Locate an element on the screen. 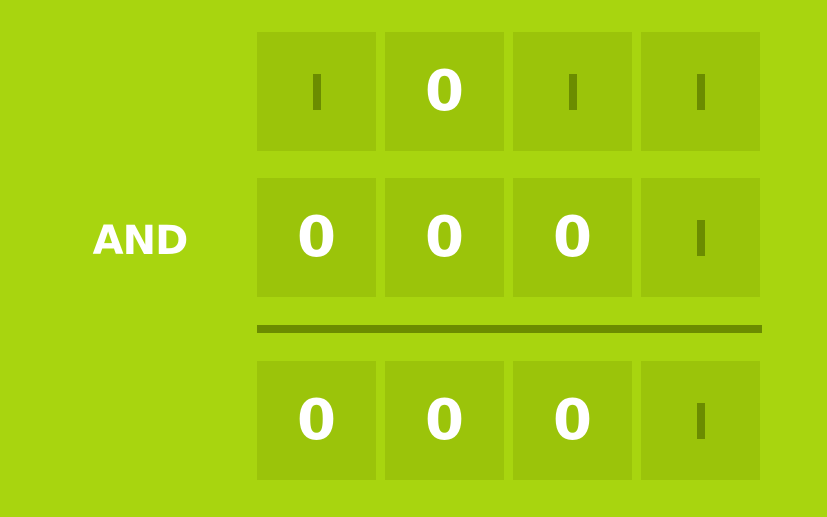  result-bit-cell: 1 is located at coordinates (700, 420).